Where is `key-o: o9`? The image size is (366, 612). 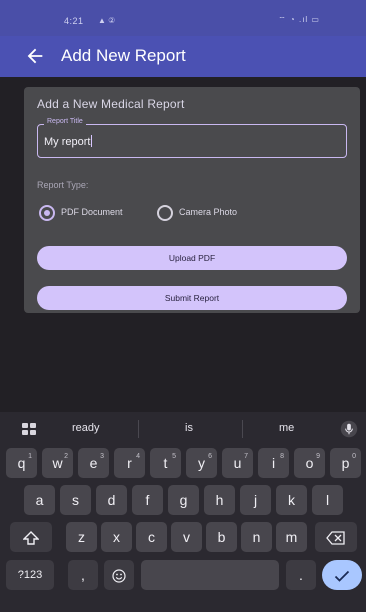
key-o: o9 is located at coordinates (309, 463).